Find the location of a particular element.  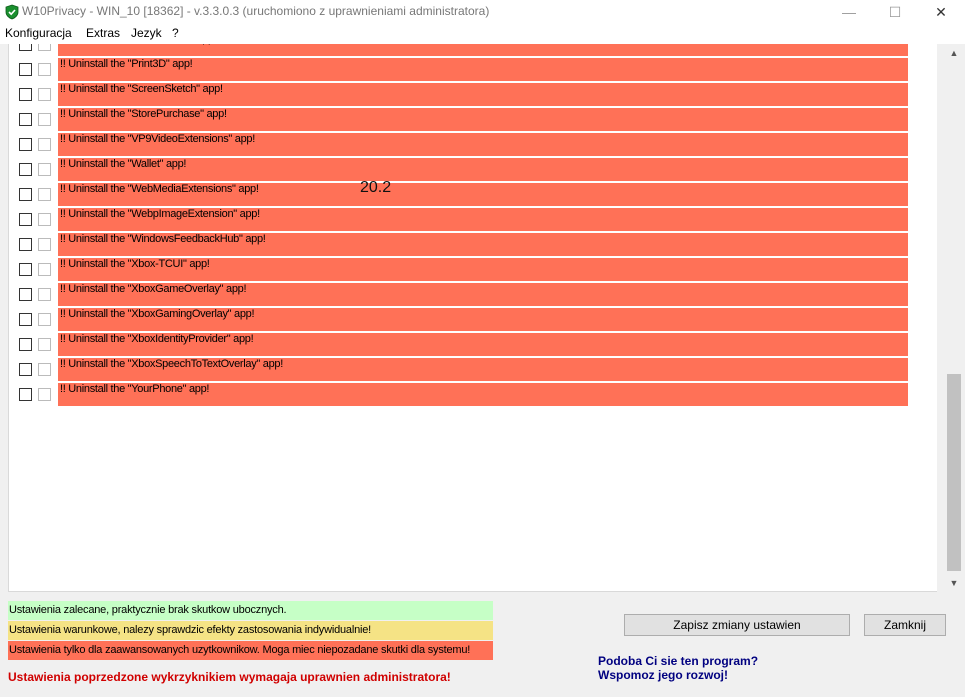

list-item: !! Uninstall the "Xbox-TCUI" app! is located at coordinates (473, 269).